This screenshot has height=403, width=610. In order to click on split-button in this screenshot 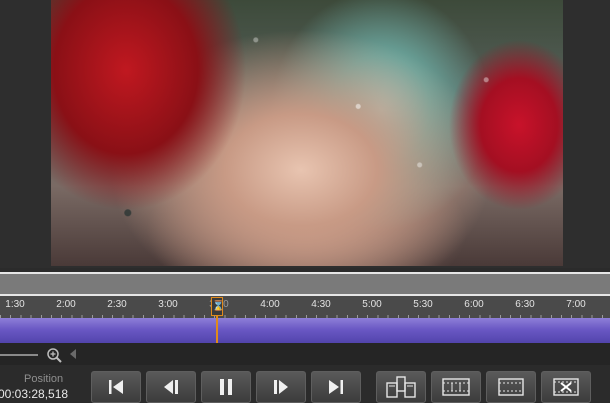, I will do `click(401, 387)`.